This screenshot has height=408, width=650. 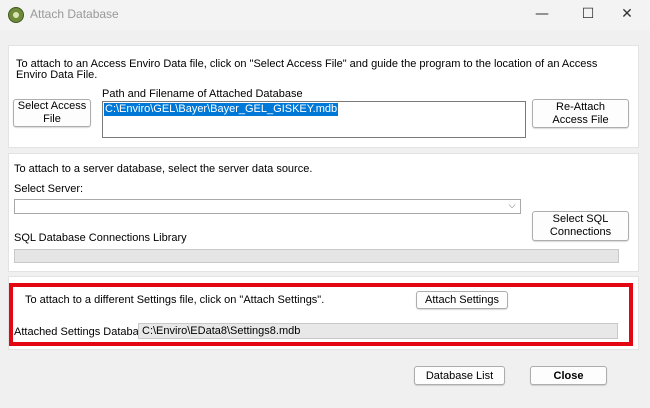 I want to click on attached-path-value: C:\Enviro\GEL\Bayer\Bayer_GEL_GISKEY.mdb, so click(x=221, y=109).